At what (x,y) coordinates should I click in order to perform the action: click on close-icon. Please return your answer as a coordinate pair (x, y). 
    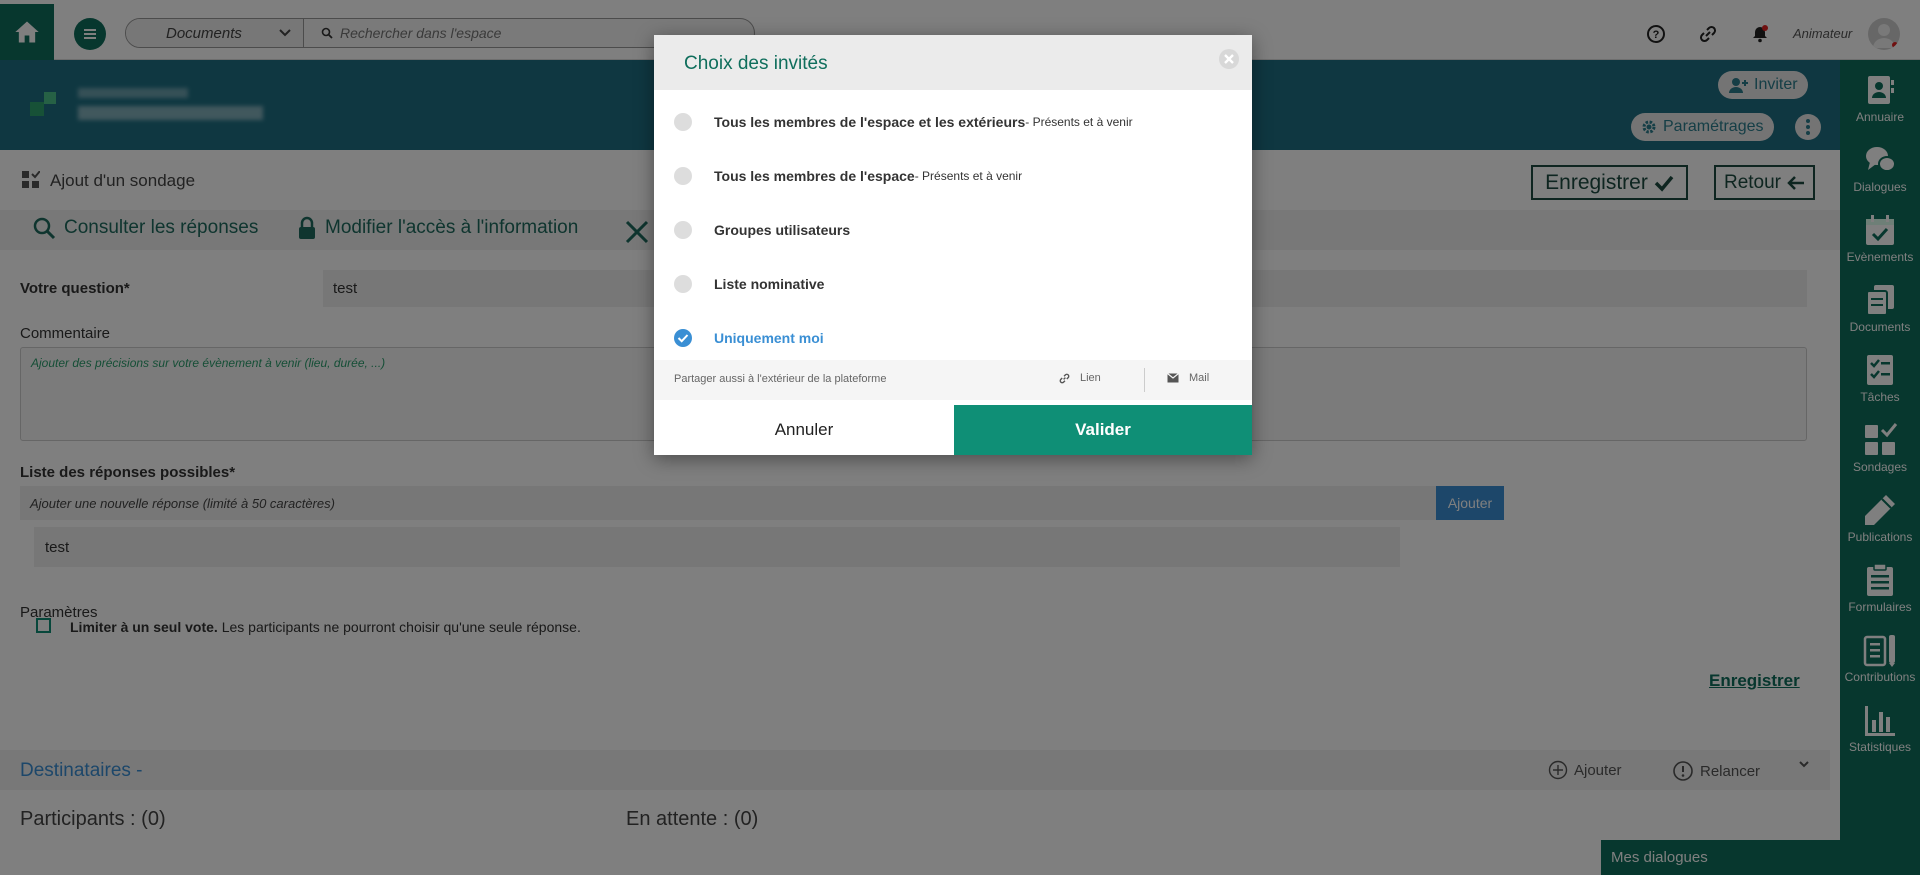
    Looking at the image, I should click on (1229, 59).